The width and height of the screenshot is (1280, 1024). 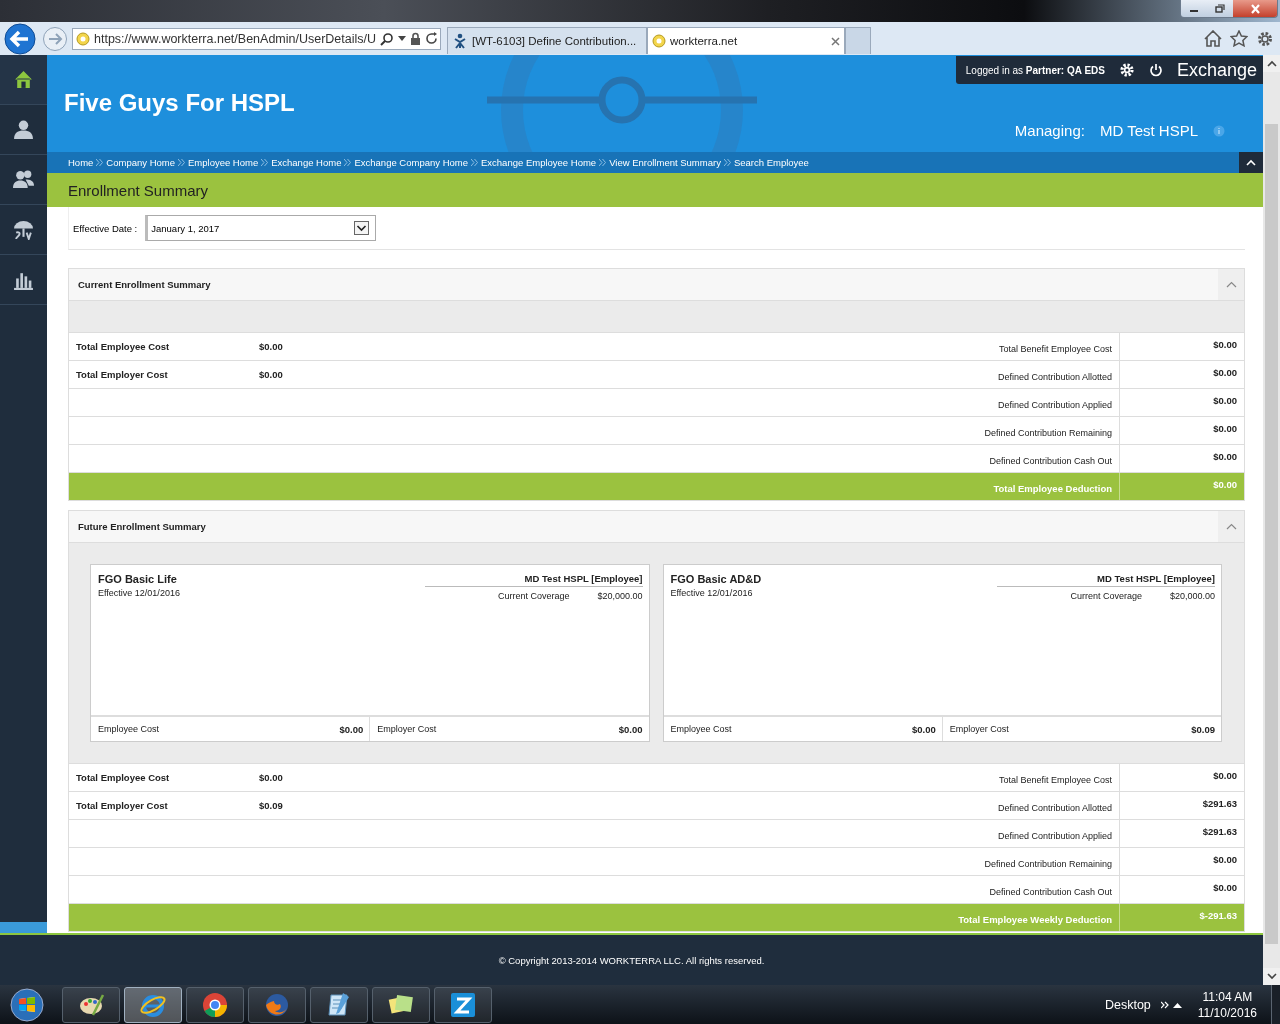 What do you see at coordinates (306, 162) in the screenshot?
I see `breadcrumb-link: Exchange Home` at bounding box center [306, 162].